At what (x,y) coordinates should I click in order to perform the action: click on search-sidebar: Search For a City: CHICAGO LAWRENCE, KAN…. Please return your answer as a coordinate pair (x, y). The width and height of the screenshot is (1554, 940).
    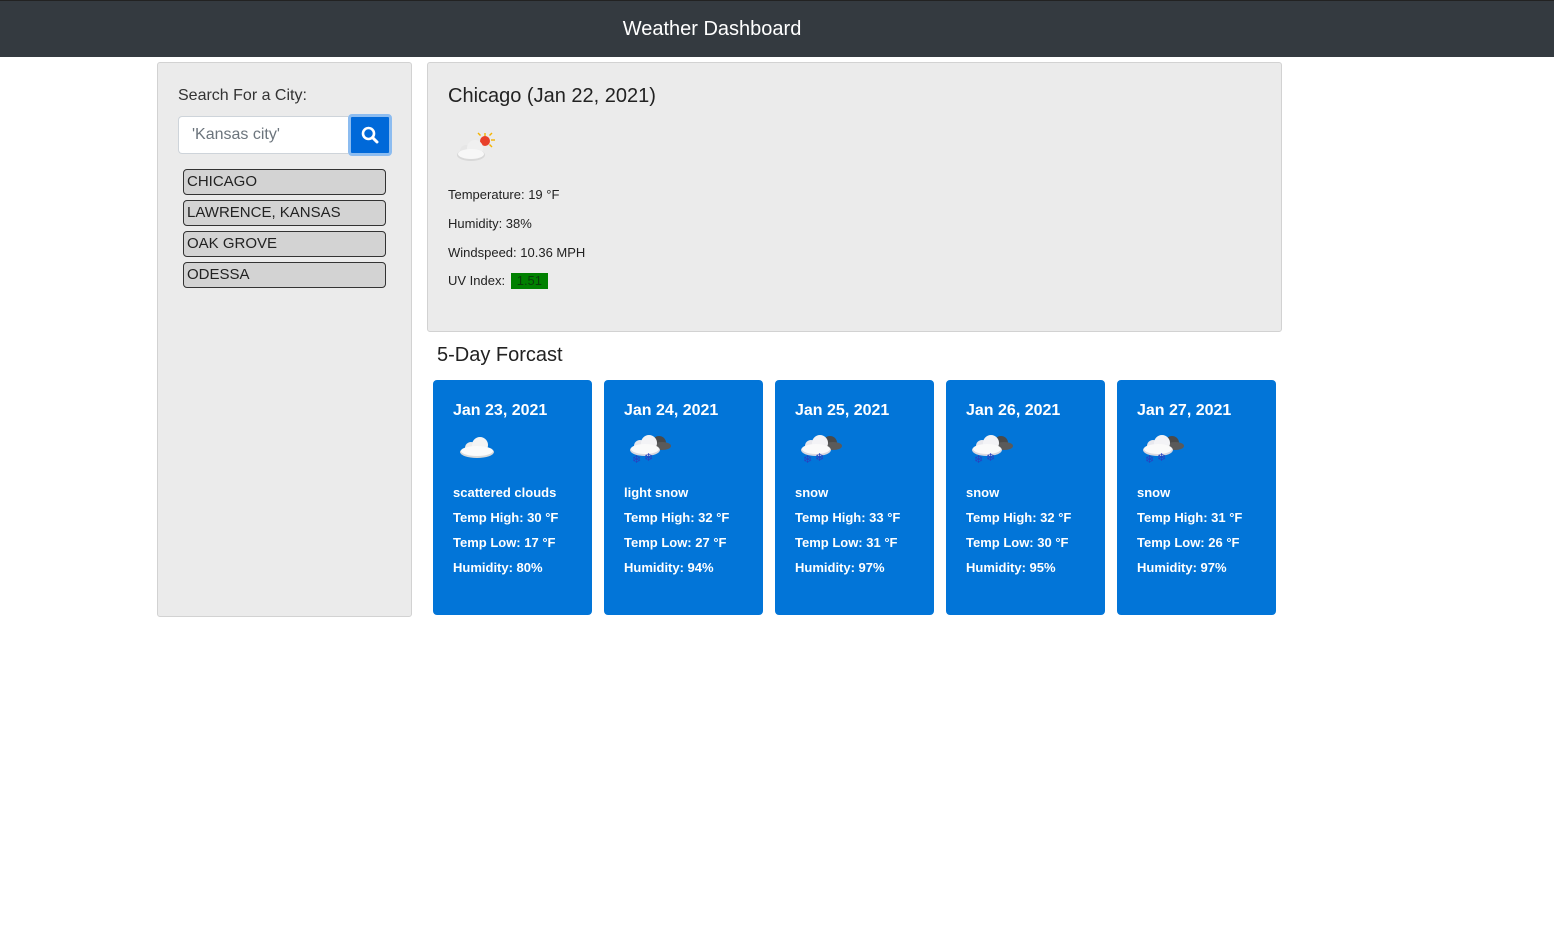
    Looking at the image, I should click on (284, 339).